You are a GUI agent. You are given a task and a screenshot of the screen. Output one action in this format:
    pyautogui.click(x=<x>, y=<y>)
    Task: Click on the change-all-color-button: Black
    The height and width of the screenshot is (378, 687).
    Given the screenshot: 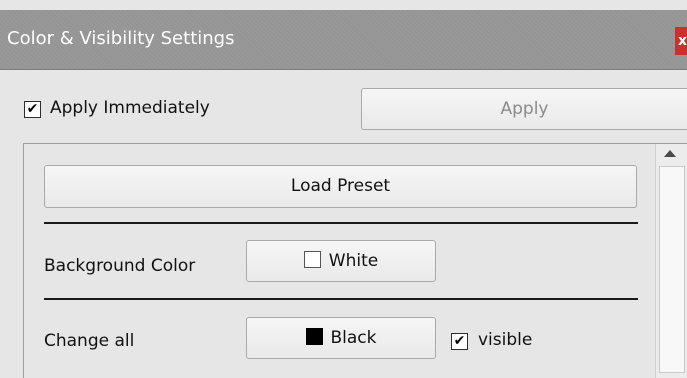 What is the action you would take?
    pyautogui.click(x=341, y=338)
    